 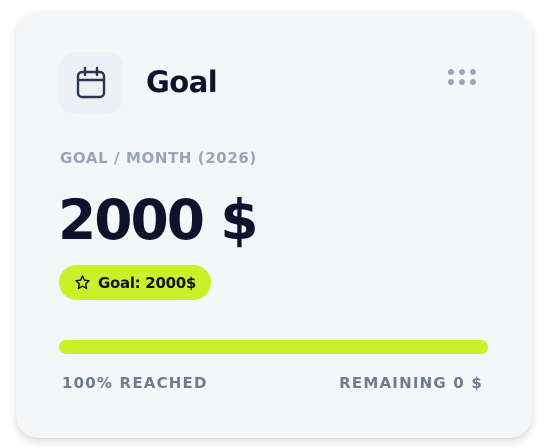 I want to click on calendar-icon-box, so click(x=91, y=83).